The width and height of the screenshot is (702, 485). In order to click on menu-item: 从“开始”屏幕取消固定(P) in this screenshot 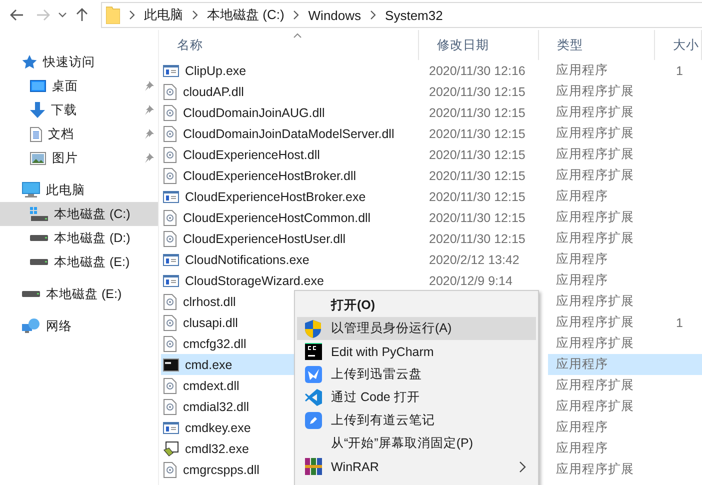, I will do `click(416, 443)`.